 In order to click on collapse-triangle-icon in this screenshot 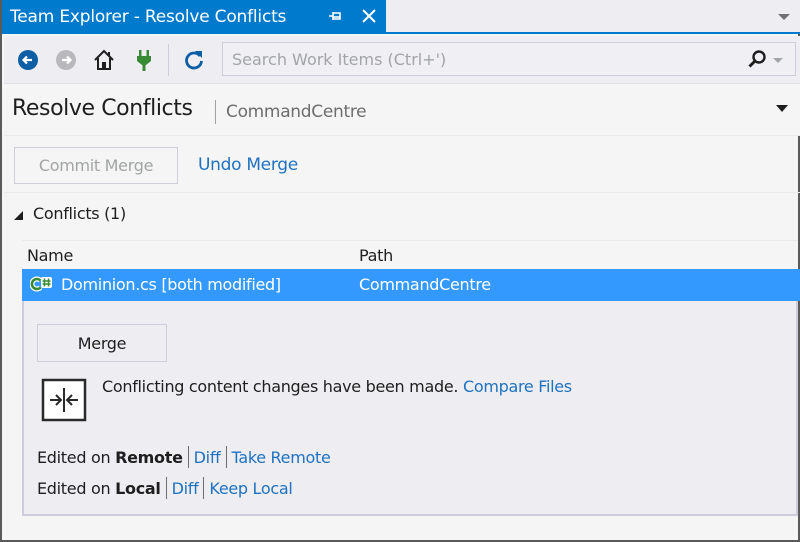, I will do `click(18, 215)`.